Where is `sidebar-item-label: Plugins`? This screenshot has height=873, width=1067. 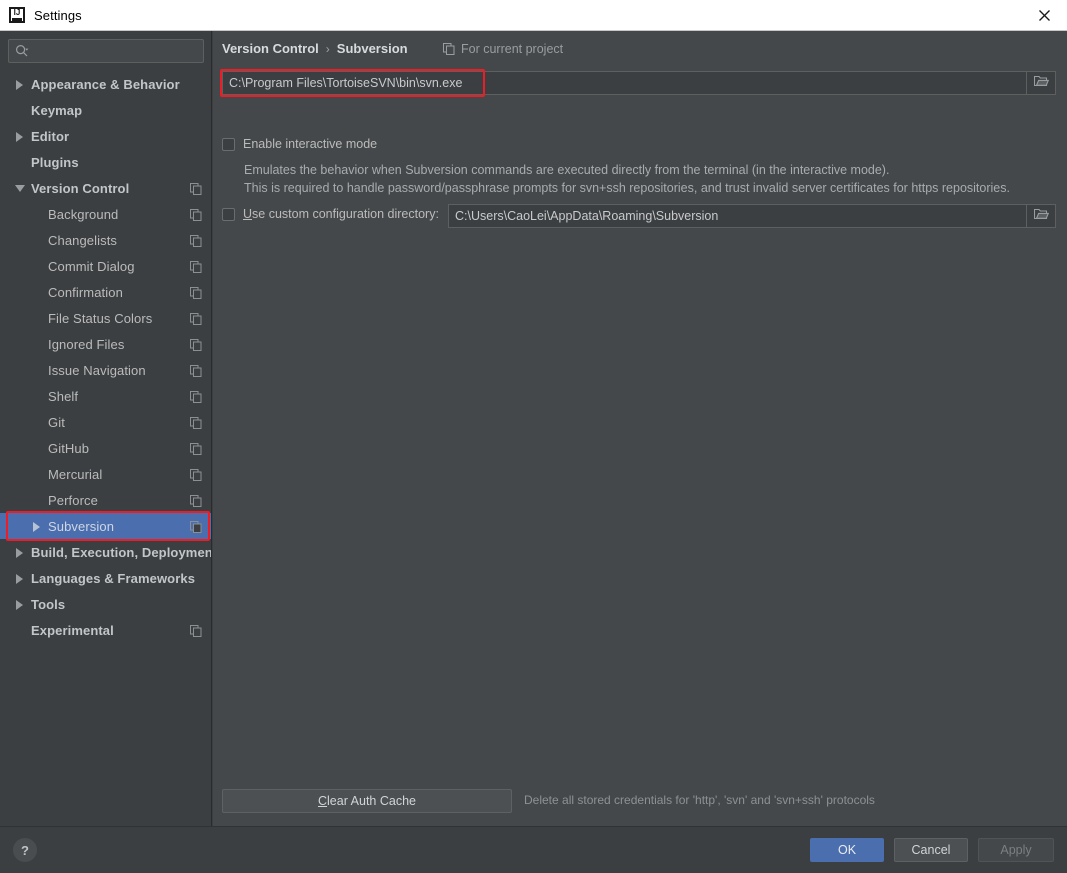
sidebar-item-label: Plugins is located at coordinates (55, 162).